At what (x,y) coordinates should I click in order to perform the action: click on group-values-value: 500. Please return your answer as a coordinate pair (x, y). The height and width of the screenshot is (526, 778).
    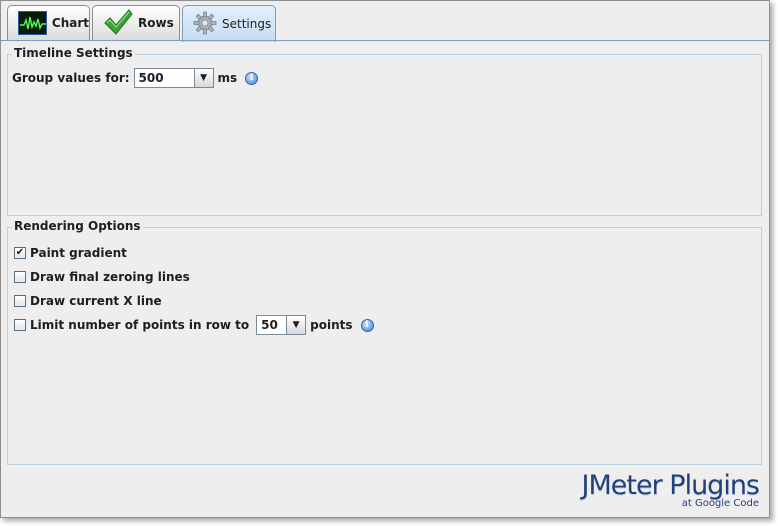
    Looking at the image, I should click on (151, 78).